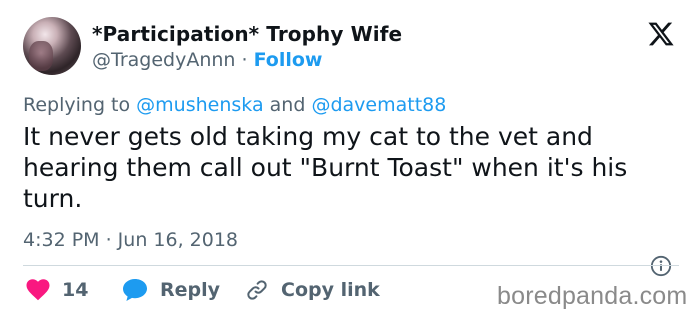 Image resolution: width=700 pixels, height=318 pixels. I want to click on mention-link: @mushenska, so click(199, 105).